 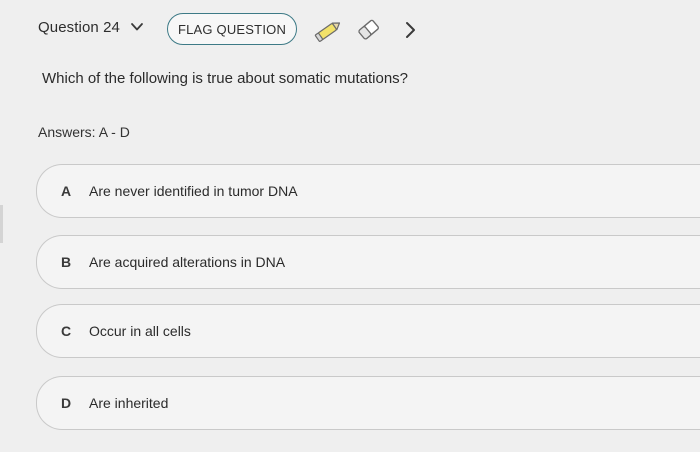 I want to click on left-edge-divider, so click(x=1, y=224).